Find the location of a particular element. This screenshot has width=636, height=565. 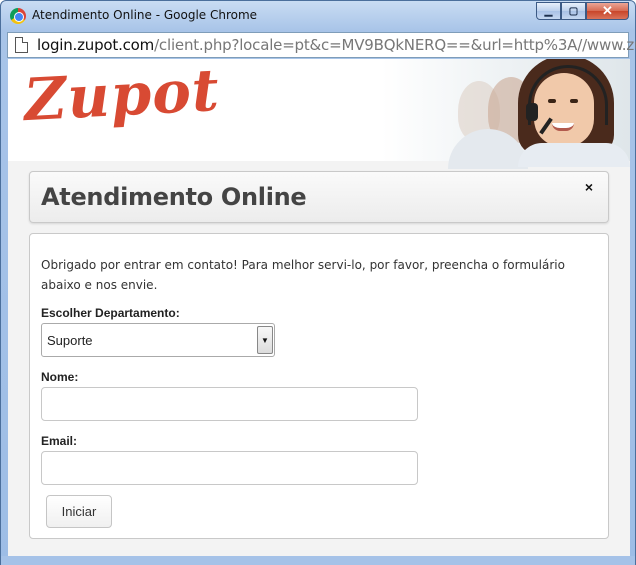

start-chat-button: Iniciar is located at coordinates (79, 511).